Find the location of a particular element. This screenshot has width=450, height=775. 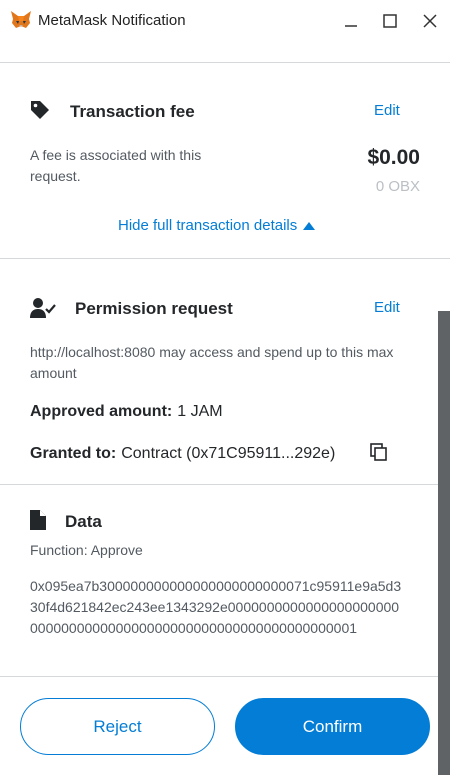

approved-amount-label: Approved amount: is located at coordinates (101, 411).